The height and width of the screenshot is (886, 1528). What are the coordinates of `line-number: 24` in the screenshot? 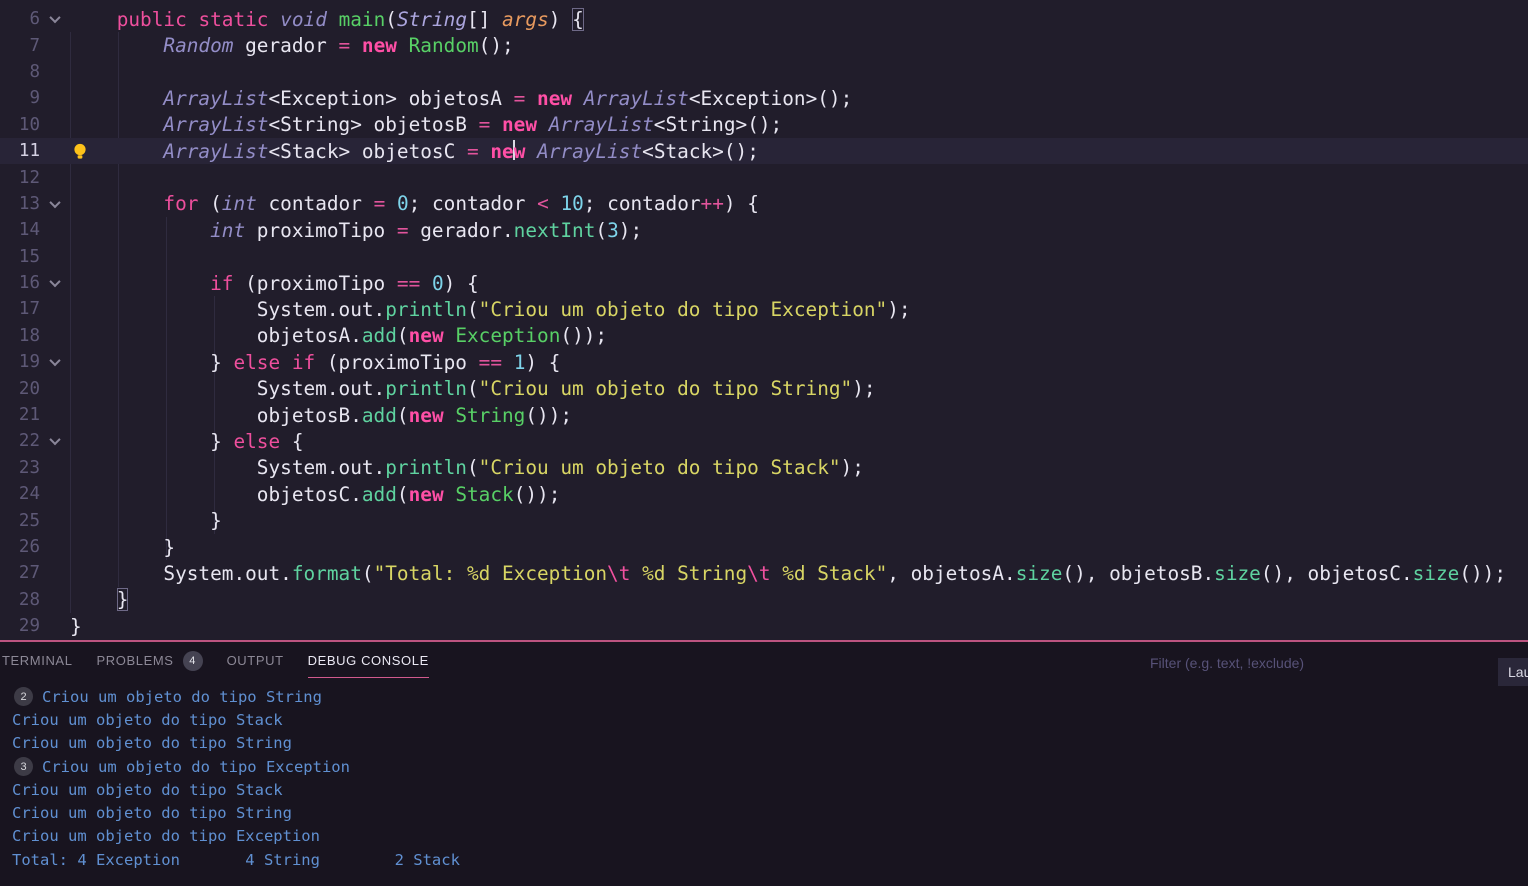 It's located at (29, 494).